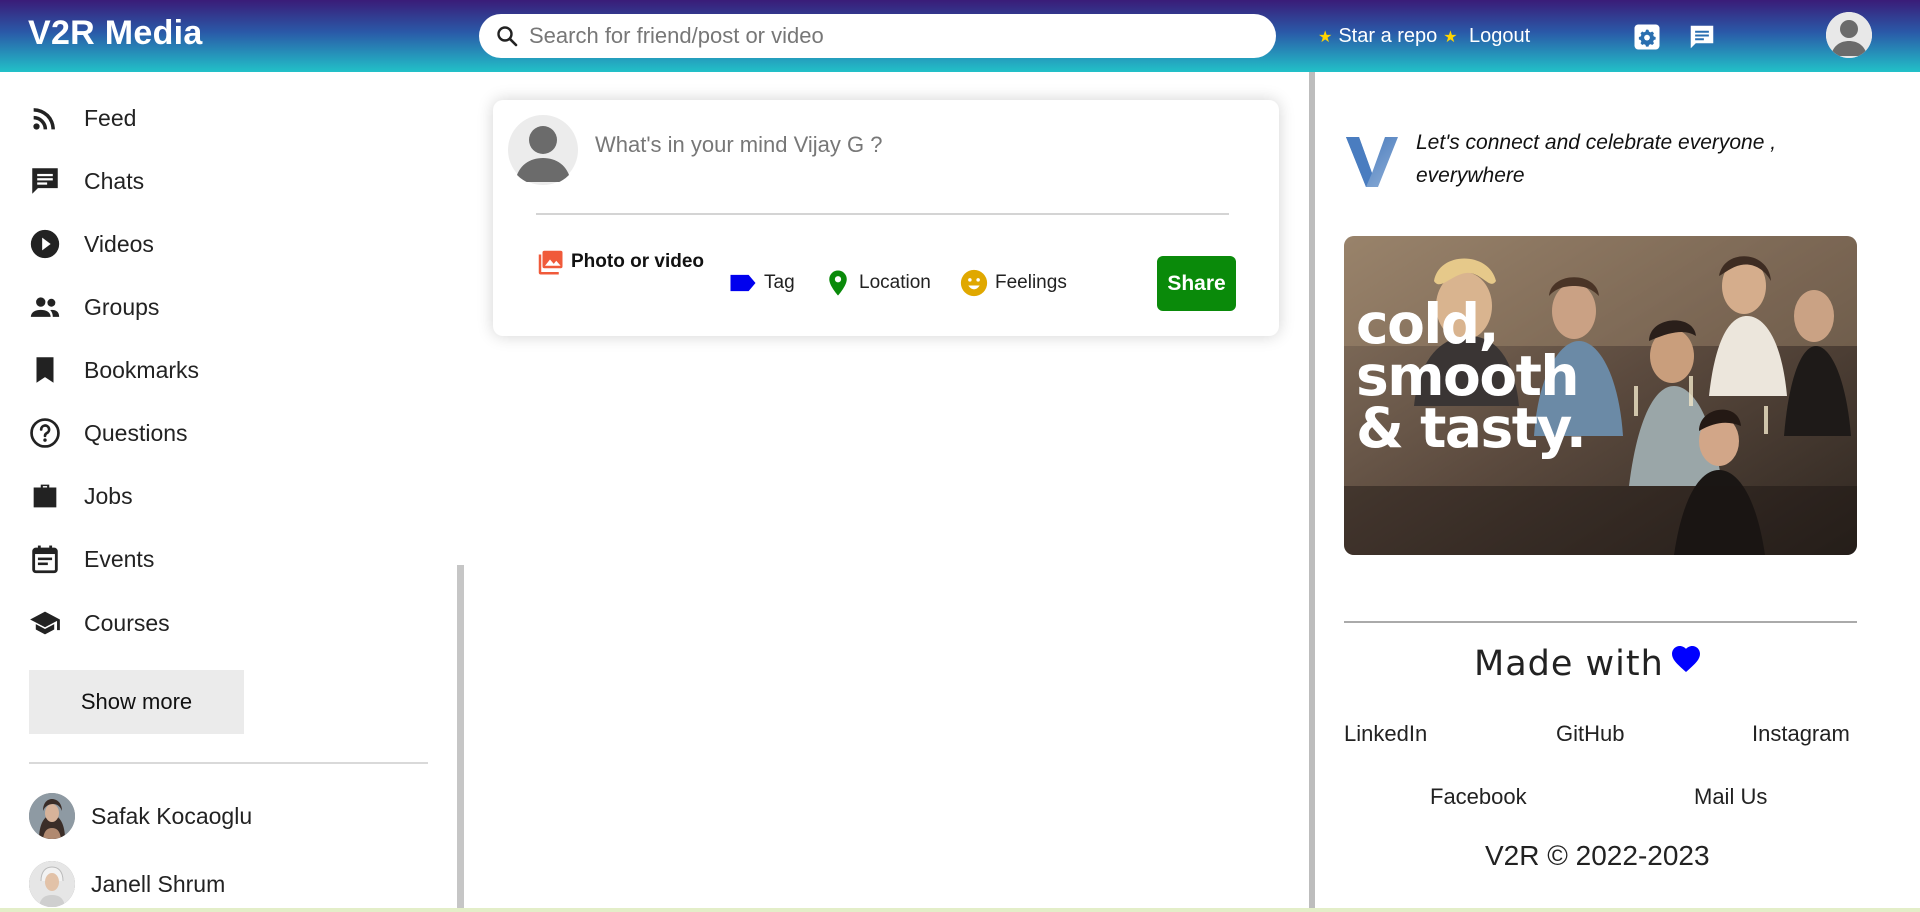 The image size is (1920, 912). I want to click on star-repo-label: Star a repo, so click(1388, 36).